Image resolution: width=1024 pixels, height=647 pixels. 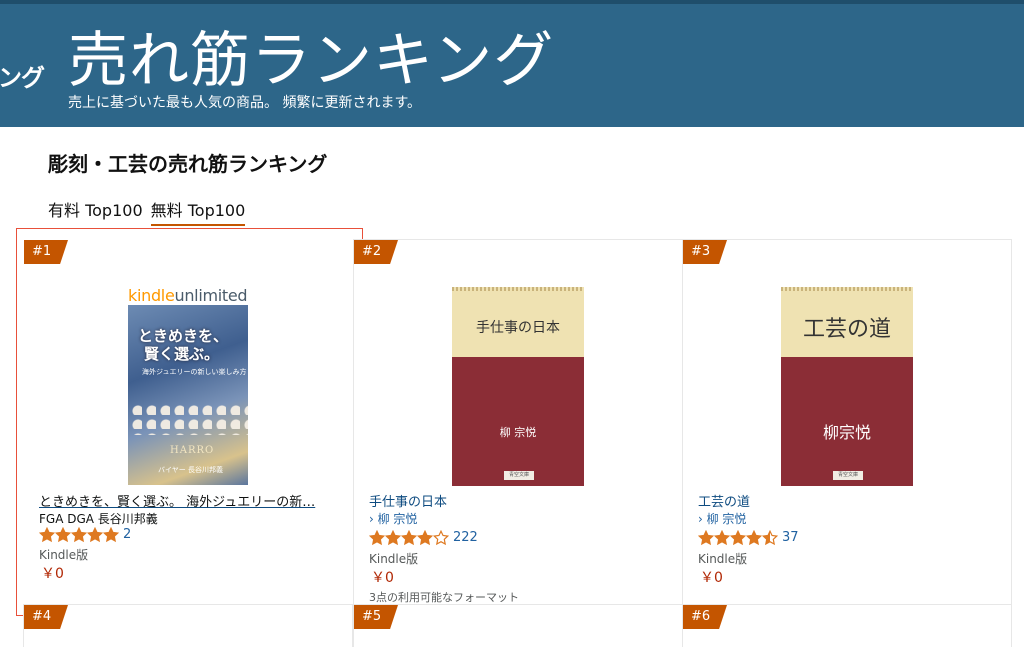 I want to click on kindle-unlimited-logo: kindleunlimited, so click(x=188, y=295).